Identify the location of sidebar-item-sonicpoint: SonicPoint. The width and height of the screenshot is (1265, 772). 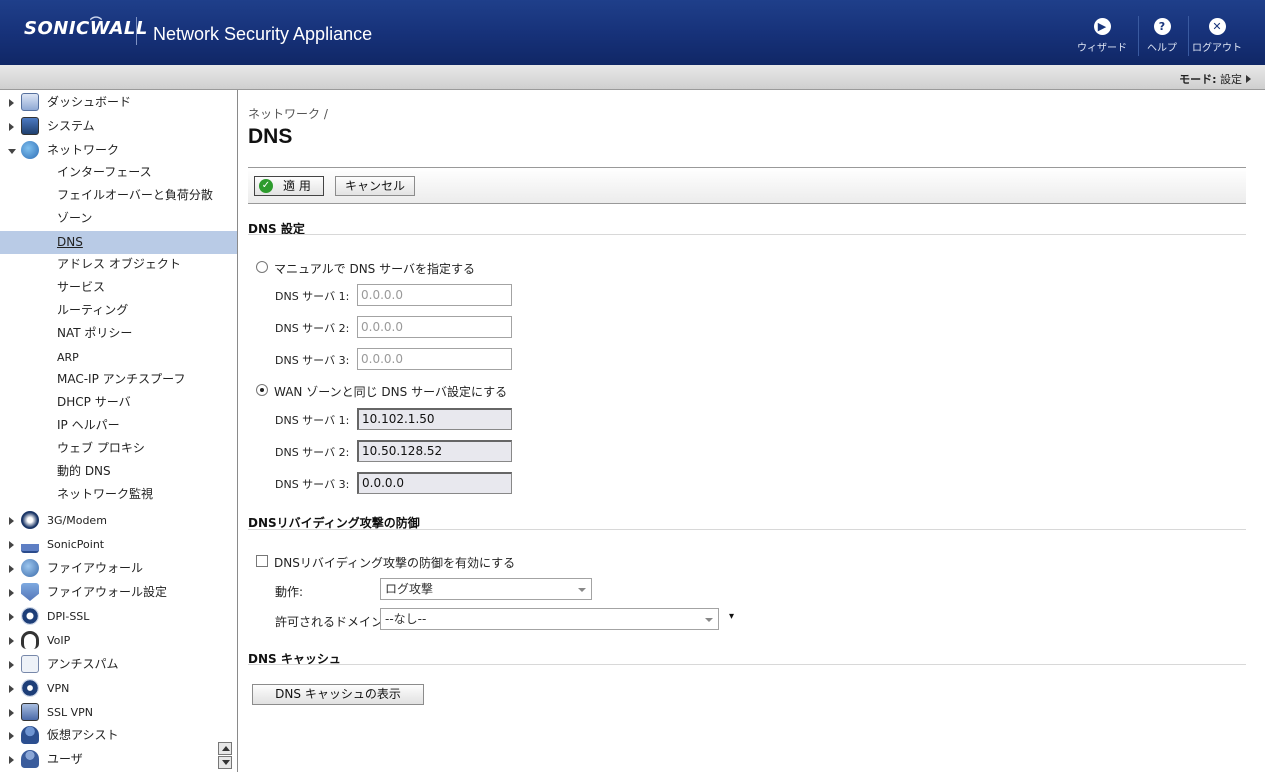
(118, 544).